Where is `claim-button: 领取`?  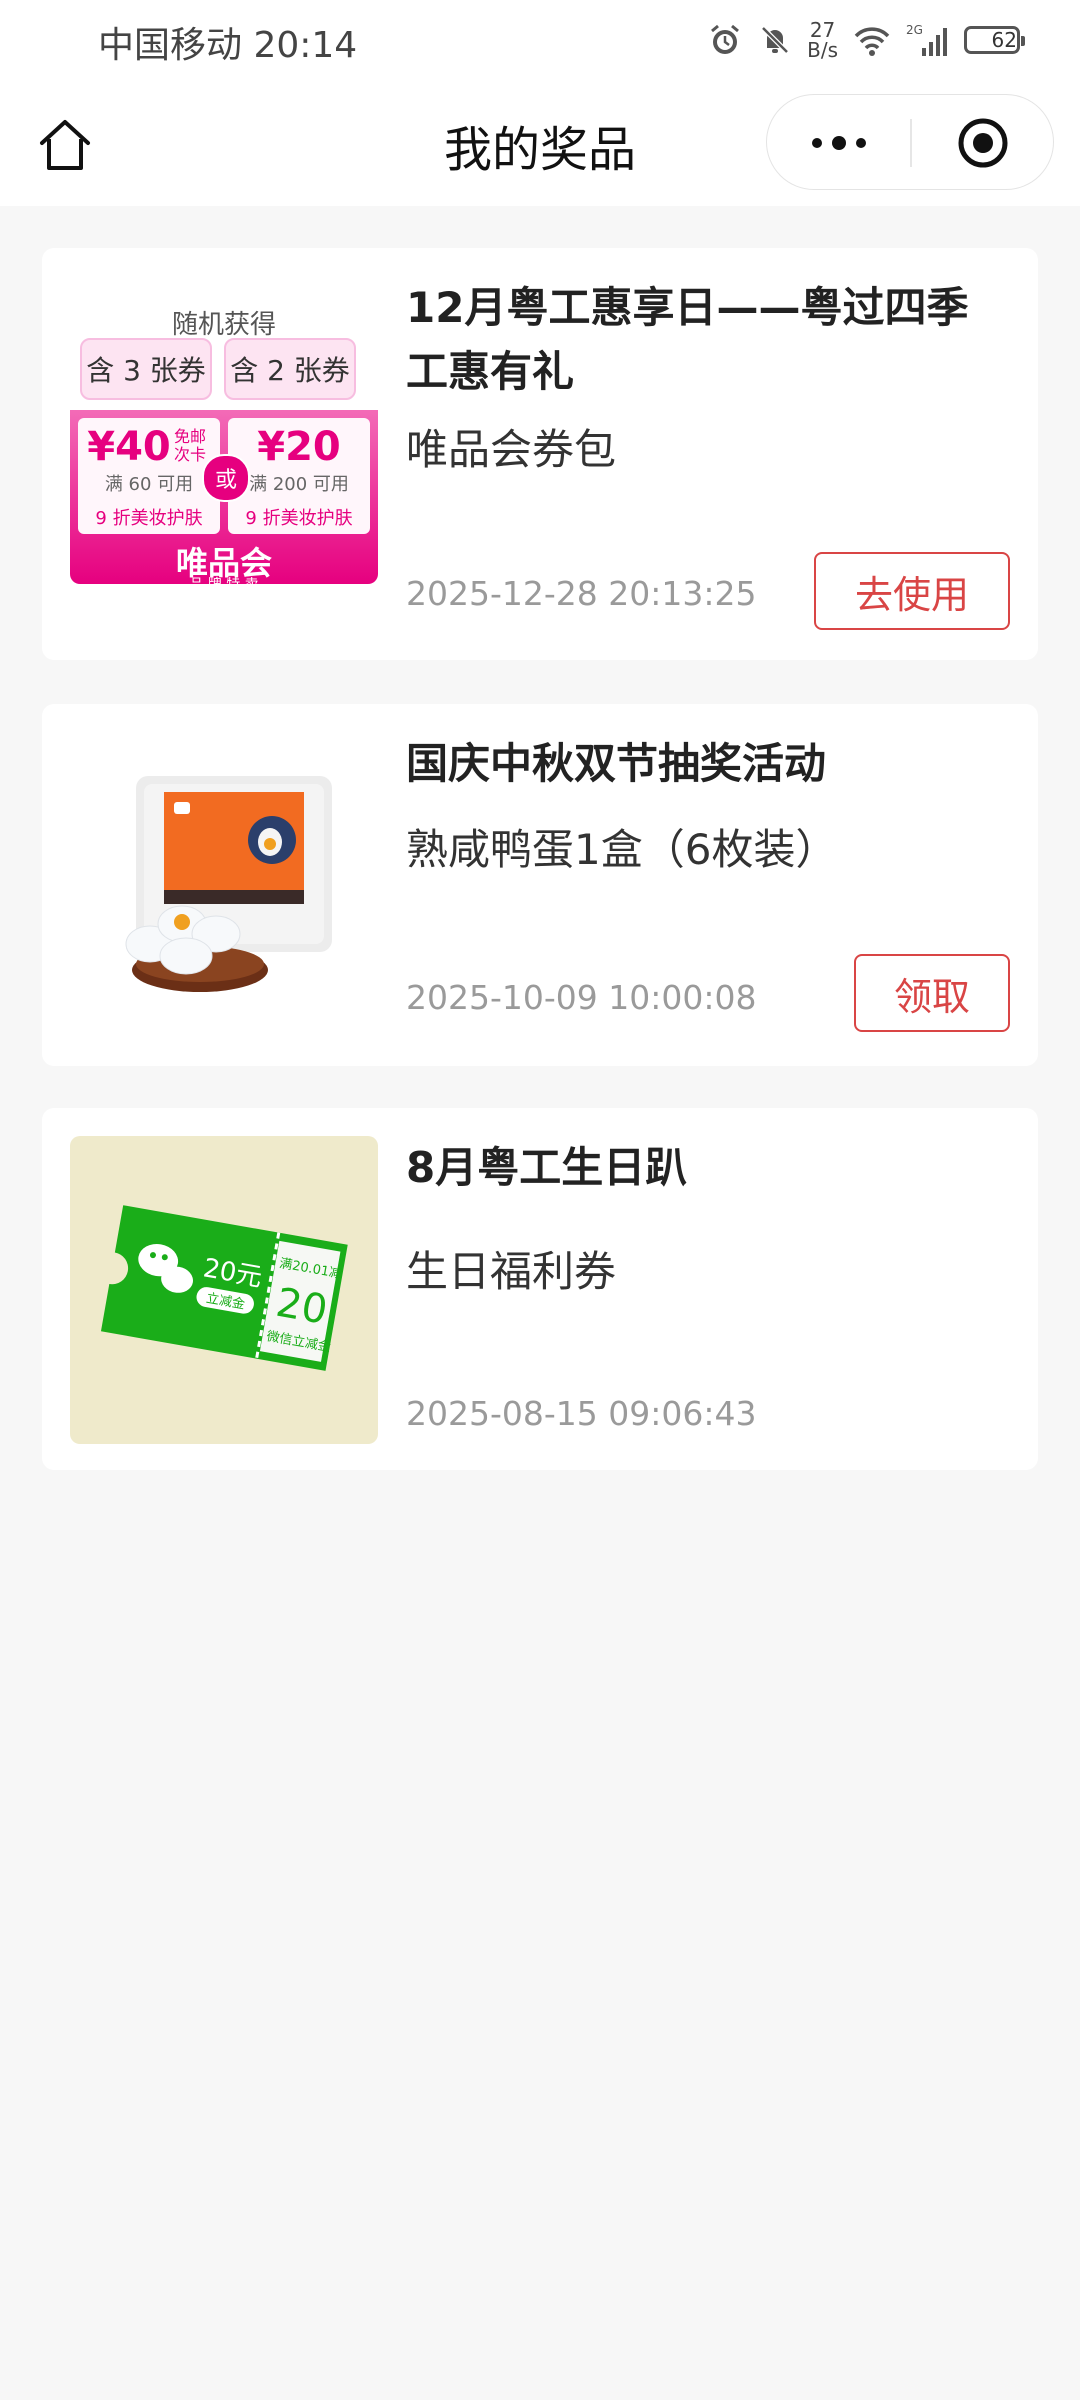 claim-button: 领取 is located at coordinates (932, 993).